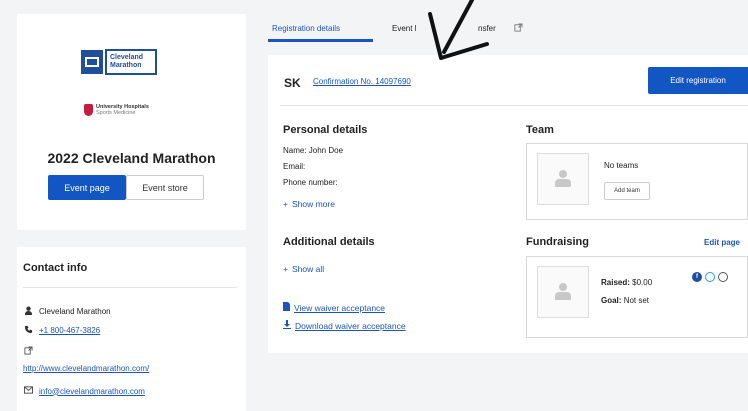 The width and height of the screenshot is (748, 411). What do you see at coordinates (557, 242) in the screenshot?
I see `fundraising-title: Fundraising` at bounding box center [557, 242].